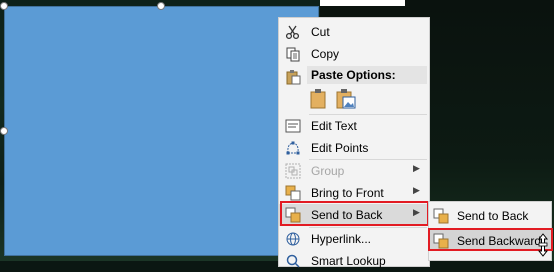 The height and width of the screenshot is (272, 554). Describe the element at coordinates (293, 54) in the screenshot. I see `copy-icon` at that location.